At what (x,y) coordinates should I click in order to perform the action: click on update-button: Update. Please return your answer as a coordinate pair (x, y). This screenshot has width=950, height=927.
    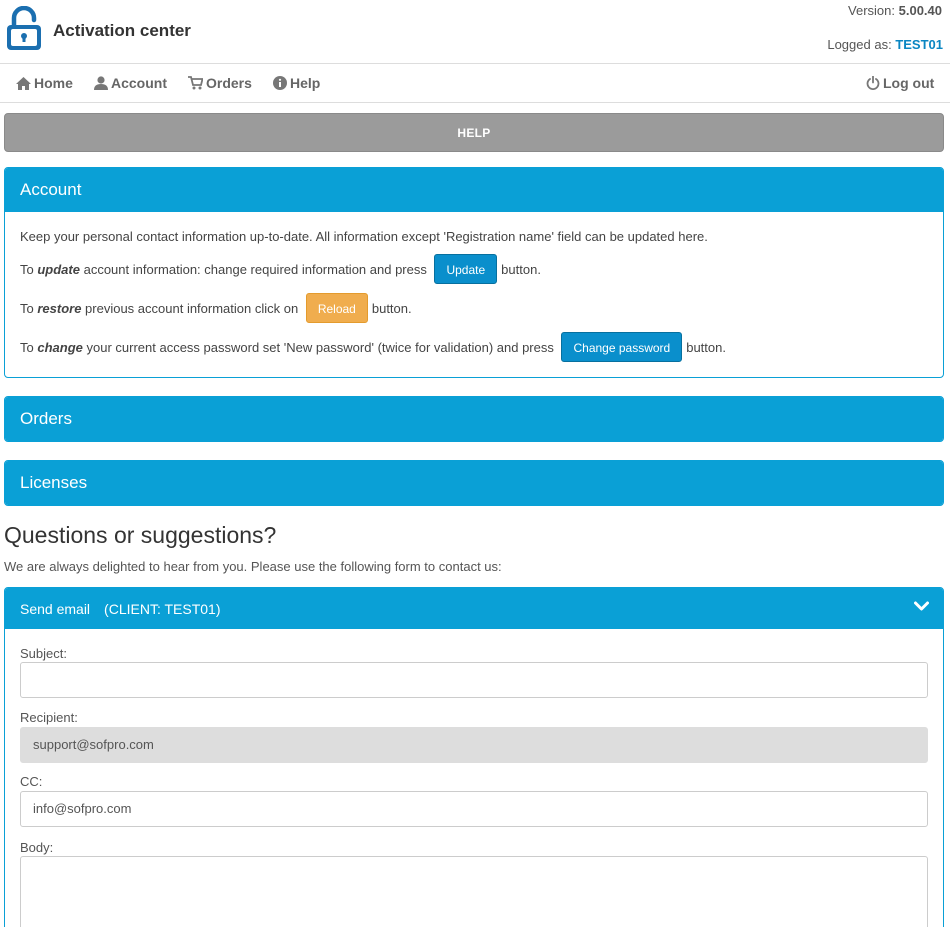
    Looking at the image, I should click on (466, 269).